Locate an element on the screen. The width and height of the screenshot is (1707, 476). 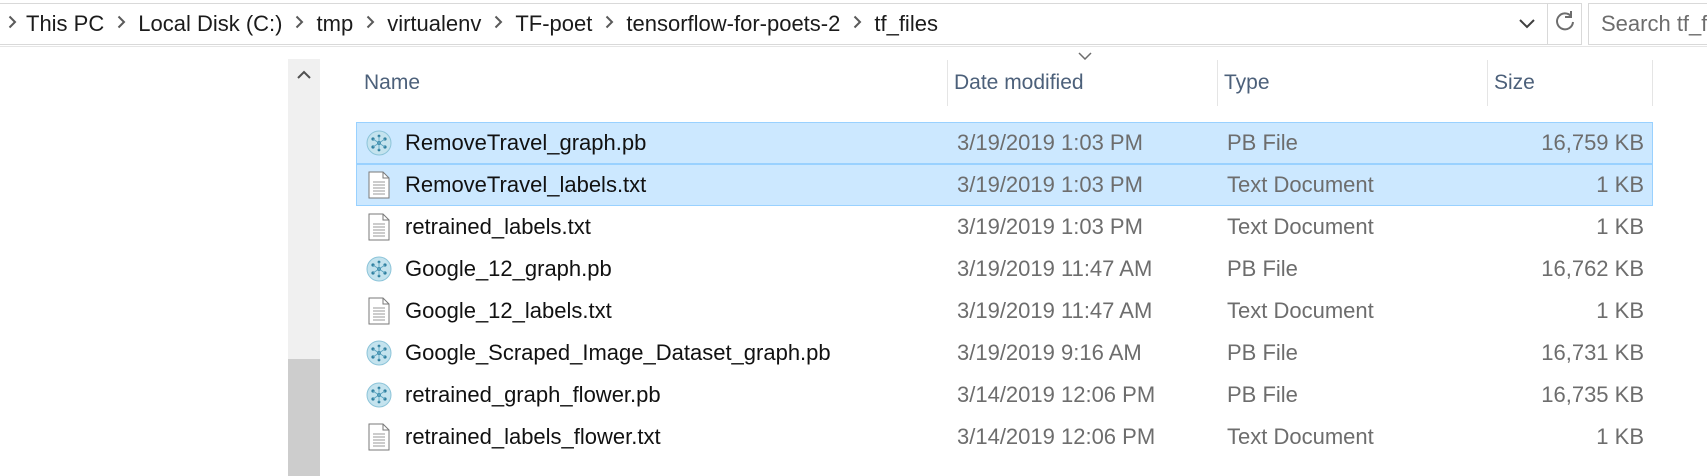
file-name-cell: Google_Scraped_Image_Dataset_graph.pb is located at coordinates (653, 353).